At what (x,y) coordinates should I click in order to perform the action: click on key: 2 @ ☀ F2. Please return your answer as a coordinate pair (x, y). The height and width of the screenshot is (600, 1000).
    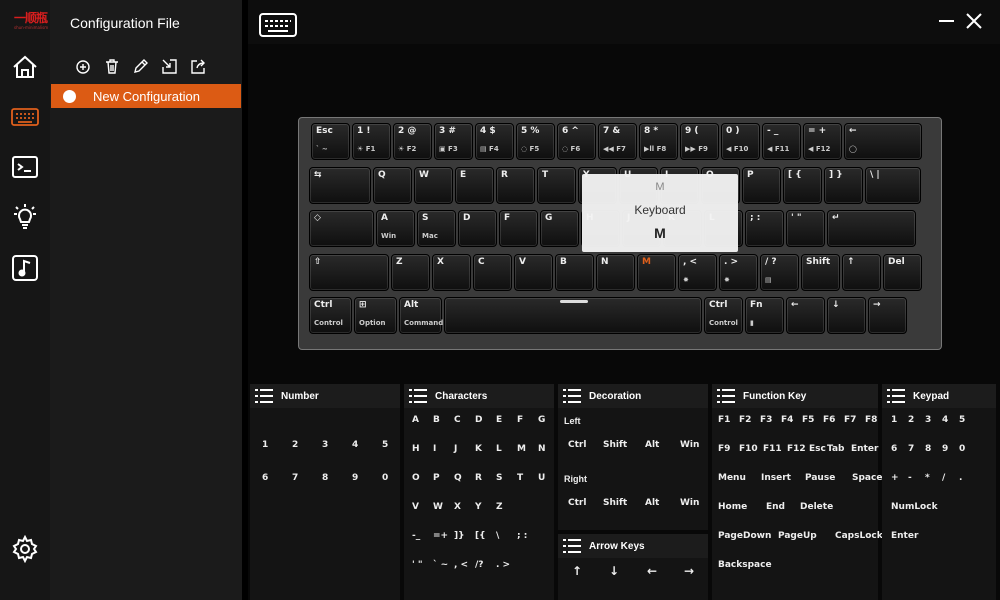
    Looking at the image, I should click on (412, 141).